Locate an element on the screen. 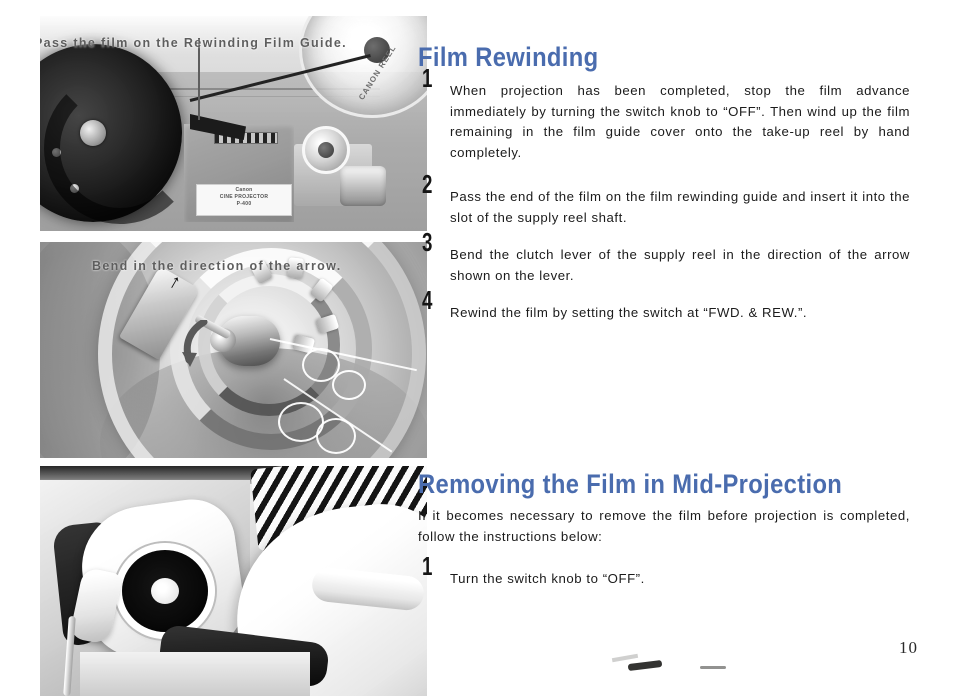 This screenshot has width=954, height=696. step-item: 1 Turn the switch knob to “OFF”. is located at coordinates (664, 577).